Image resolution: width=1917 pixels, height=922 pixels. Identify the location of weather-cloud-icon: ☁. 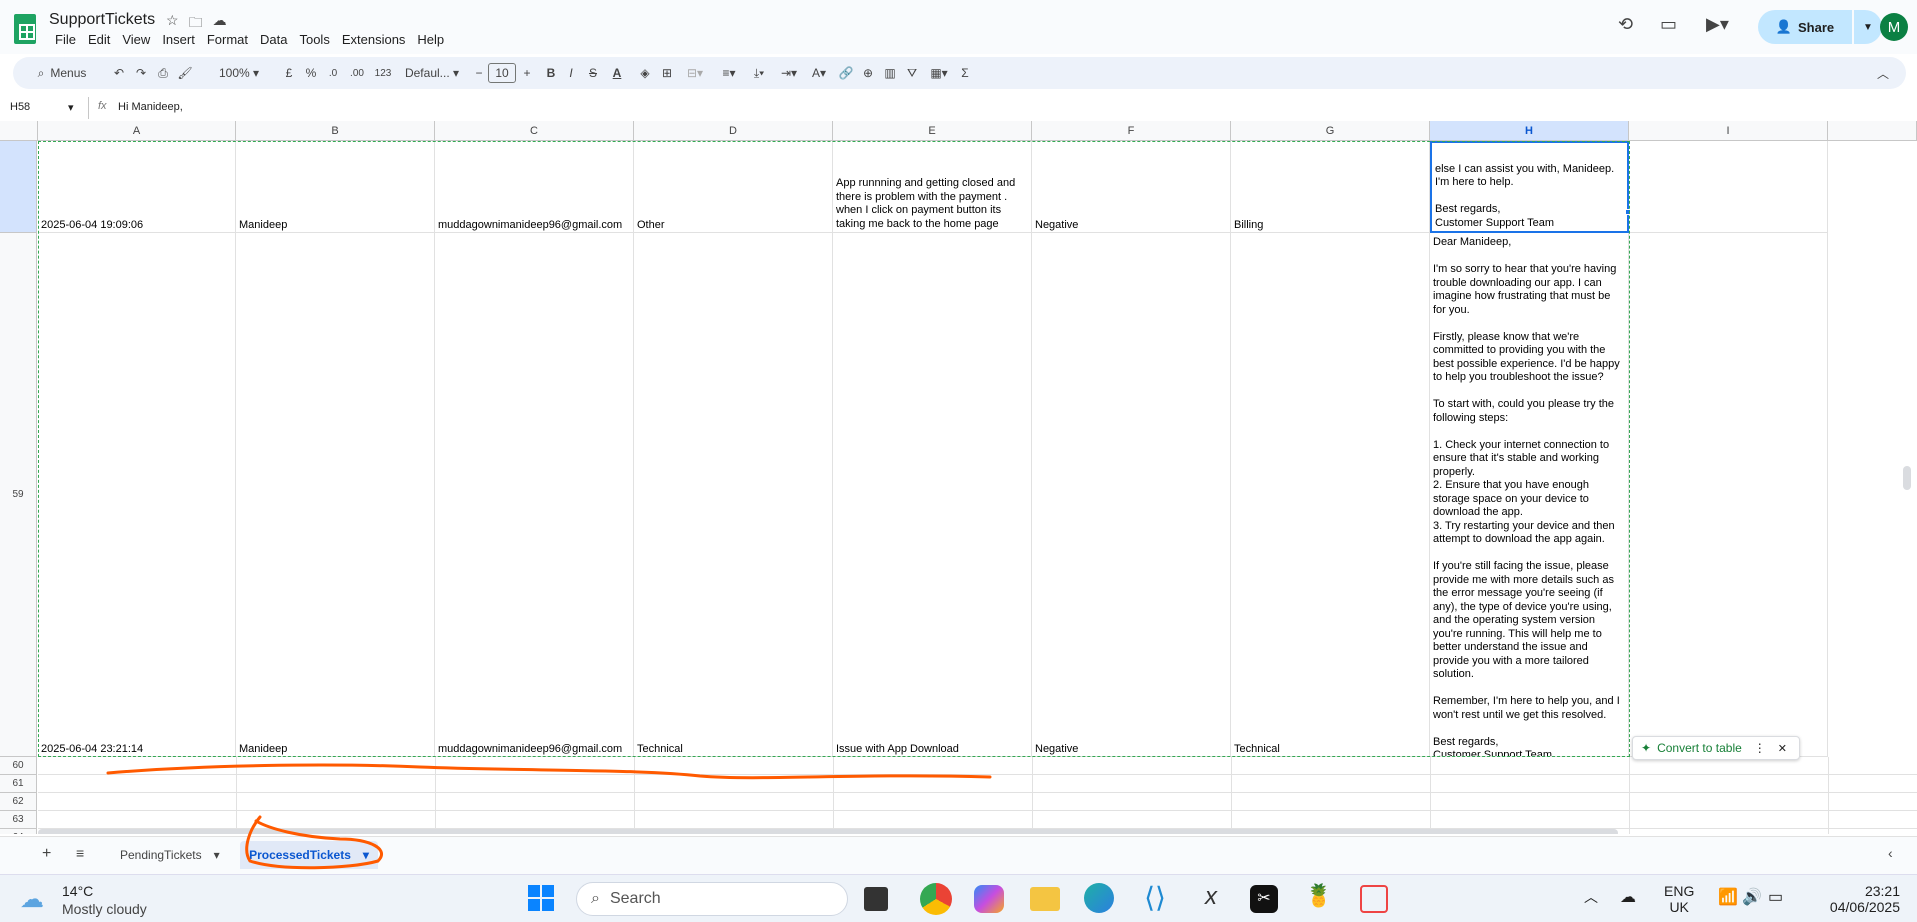
(32, 899).